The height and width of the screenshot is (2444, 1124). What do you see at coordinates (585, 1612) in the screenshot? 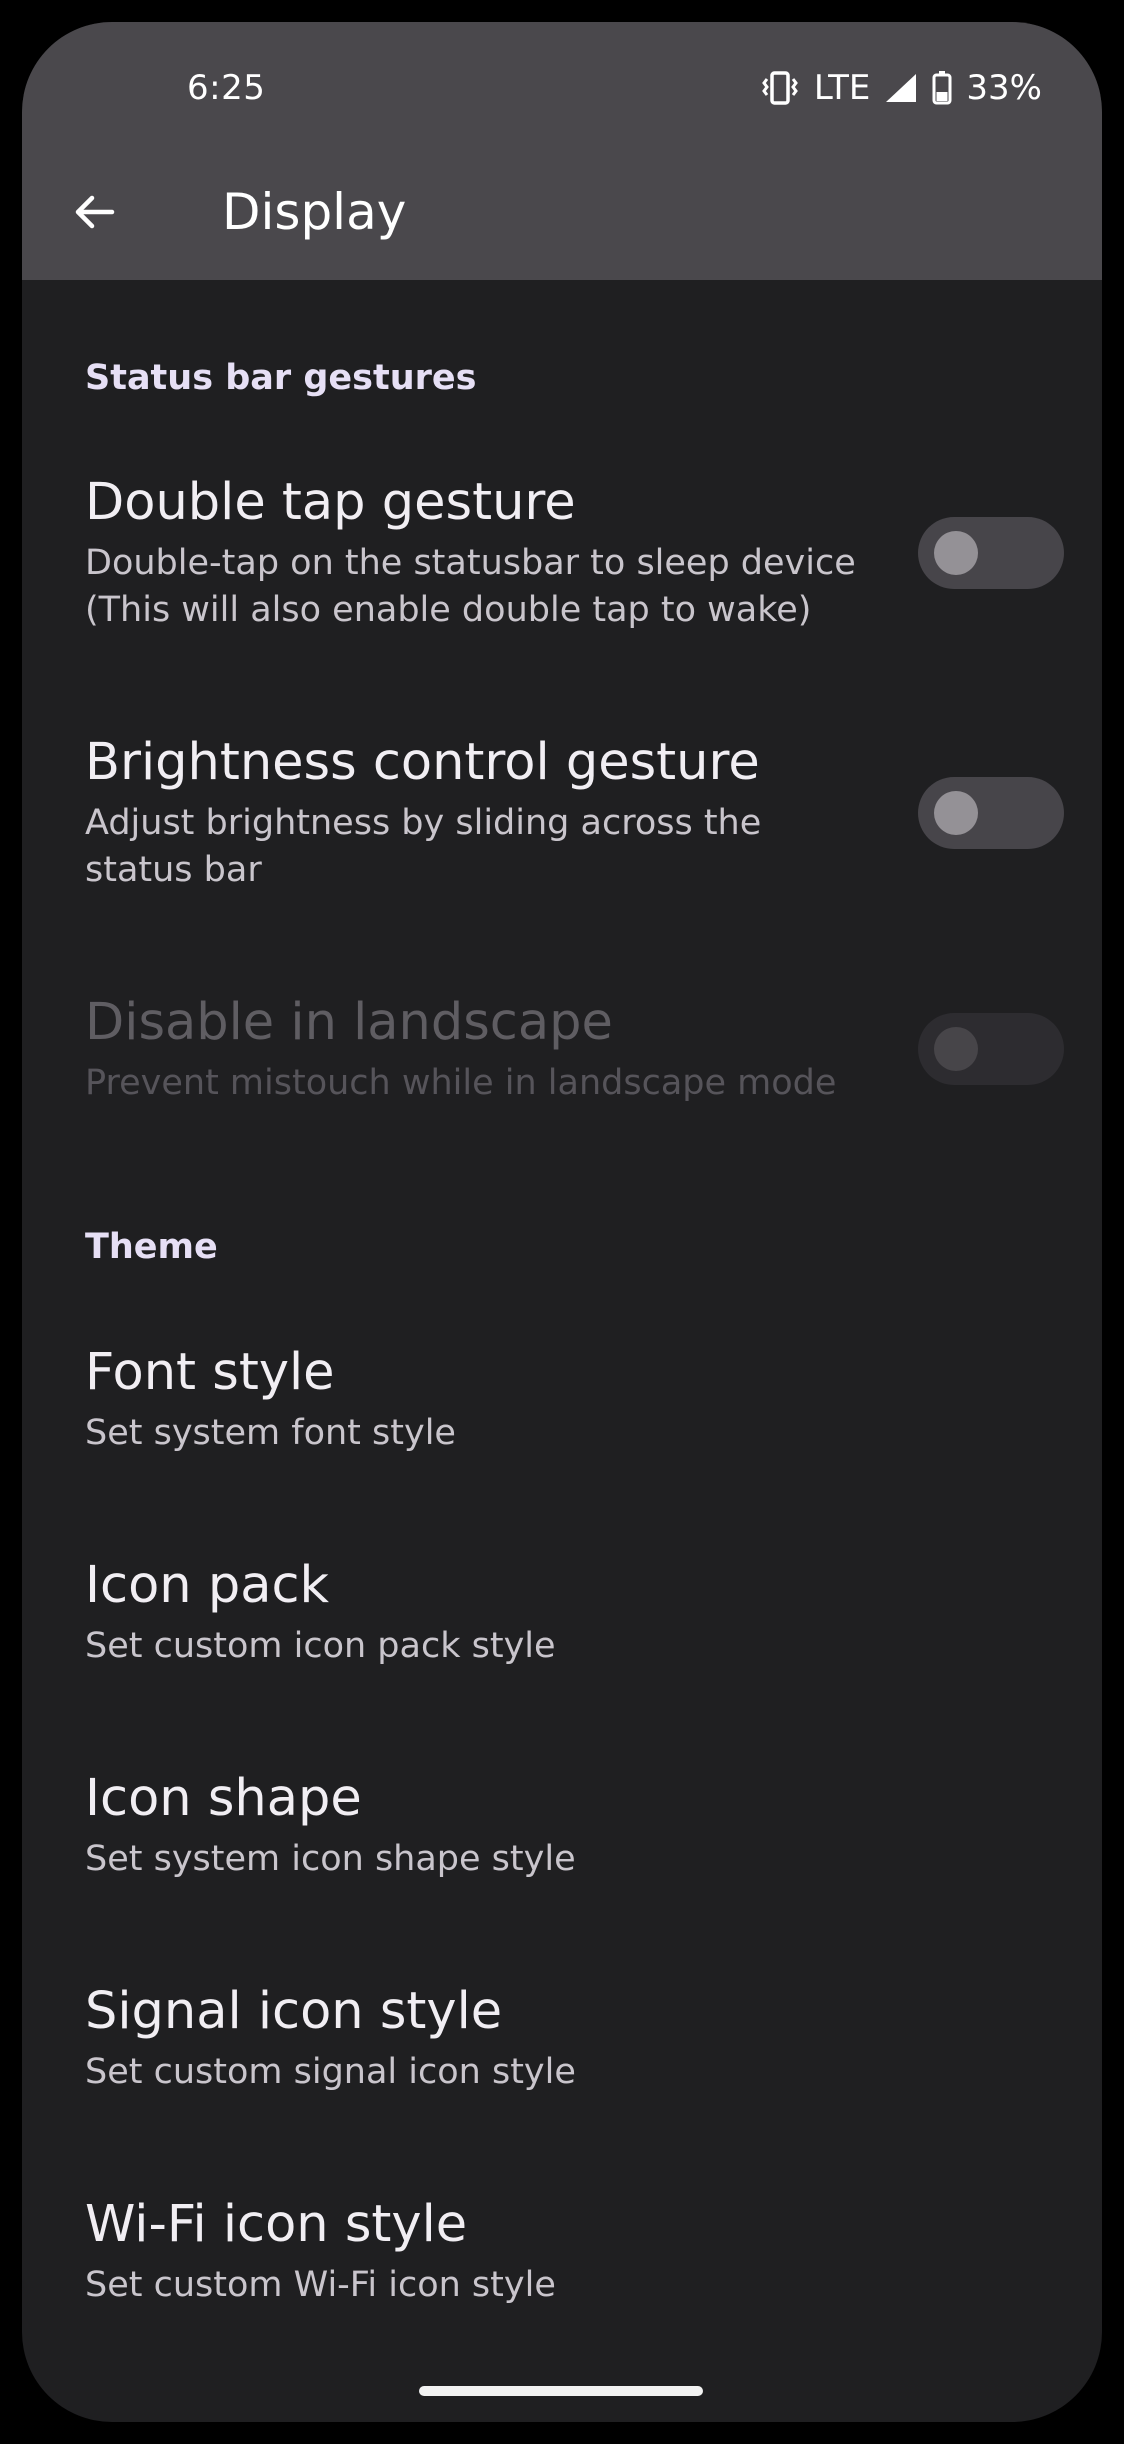
I see `setting-icon-pack: Icon pack Set custom icon pack style` at bounding box center [585, 1612].